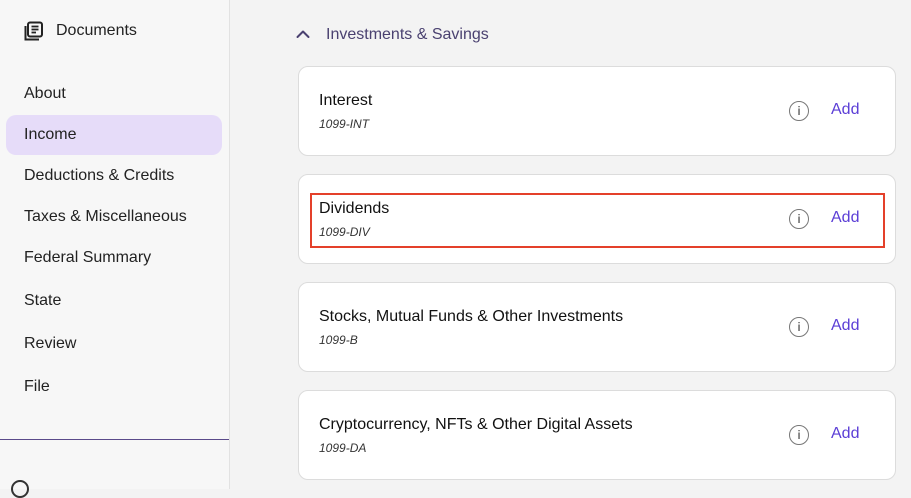 This screenshot has height=498, width=911. I want to click on sidebar-item-file: File, so click(114, 387).